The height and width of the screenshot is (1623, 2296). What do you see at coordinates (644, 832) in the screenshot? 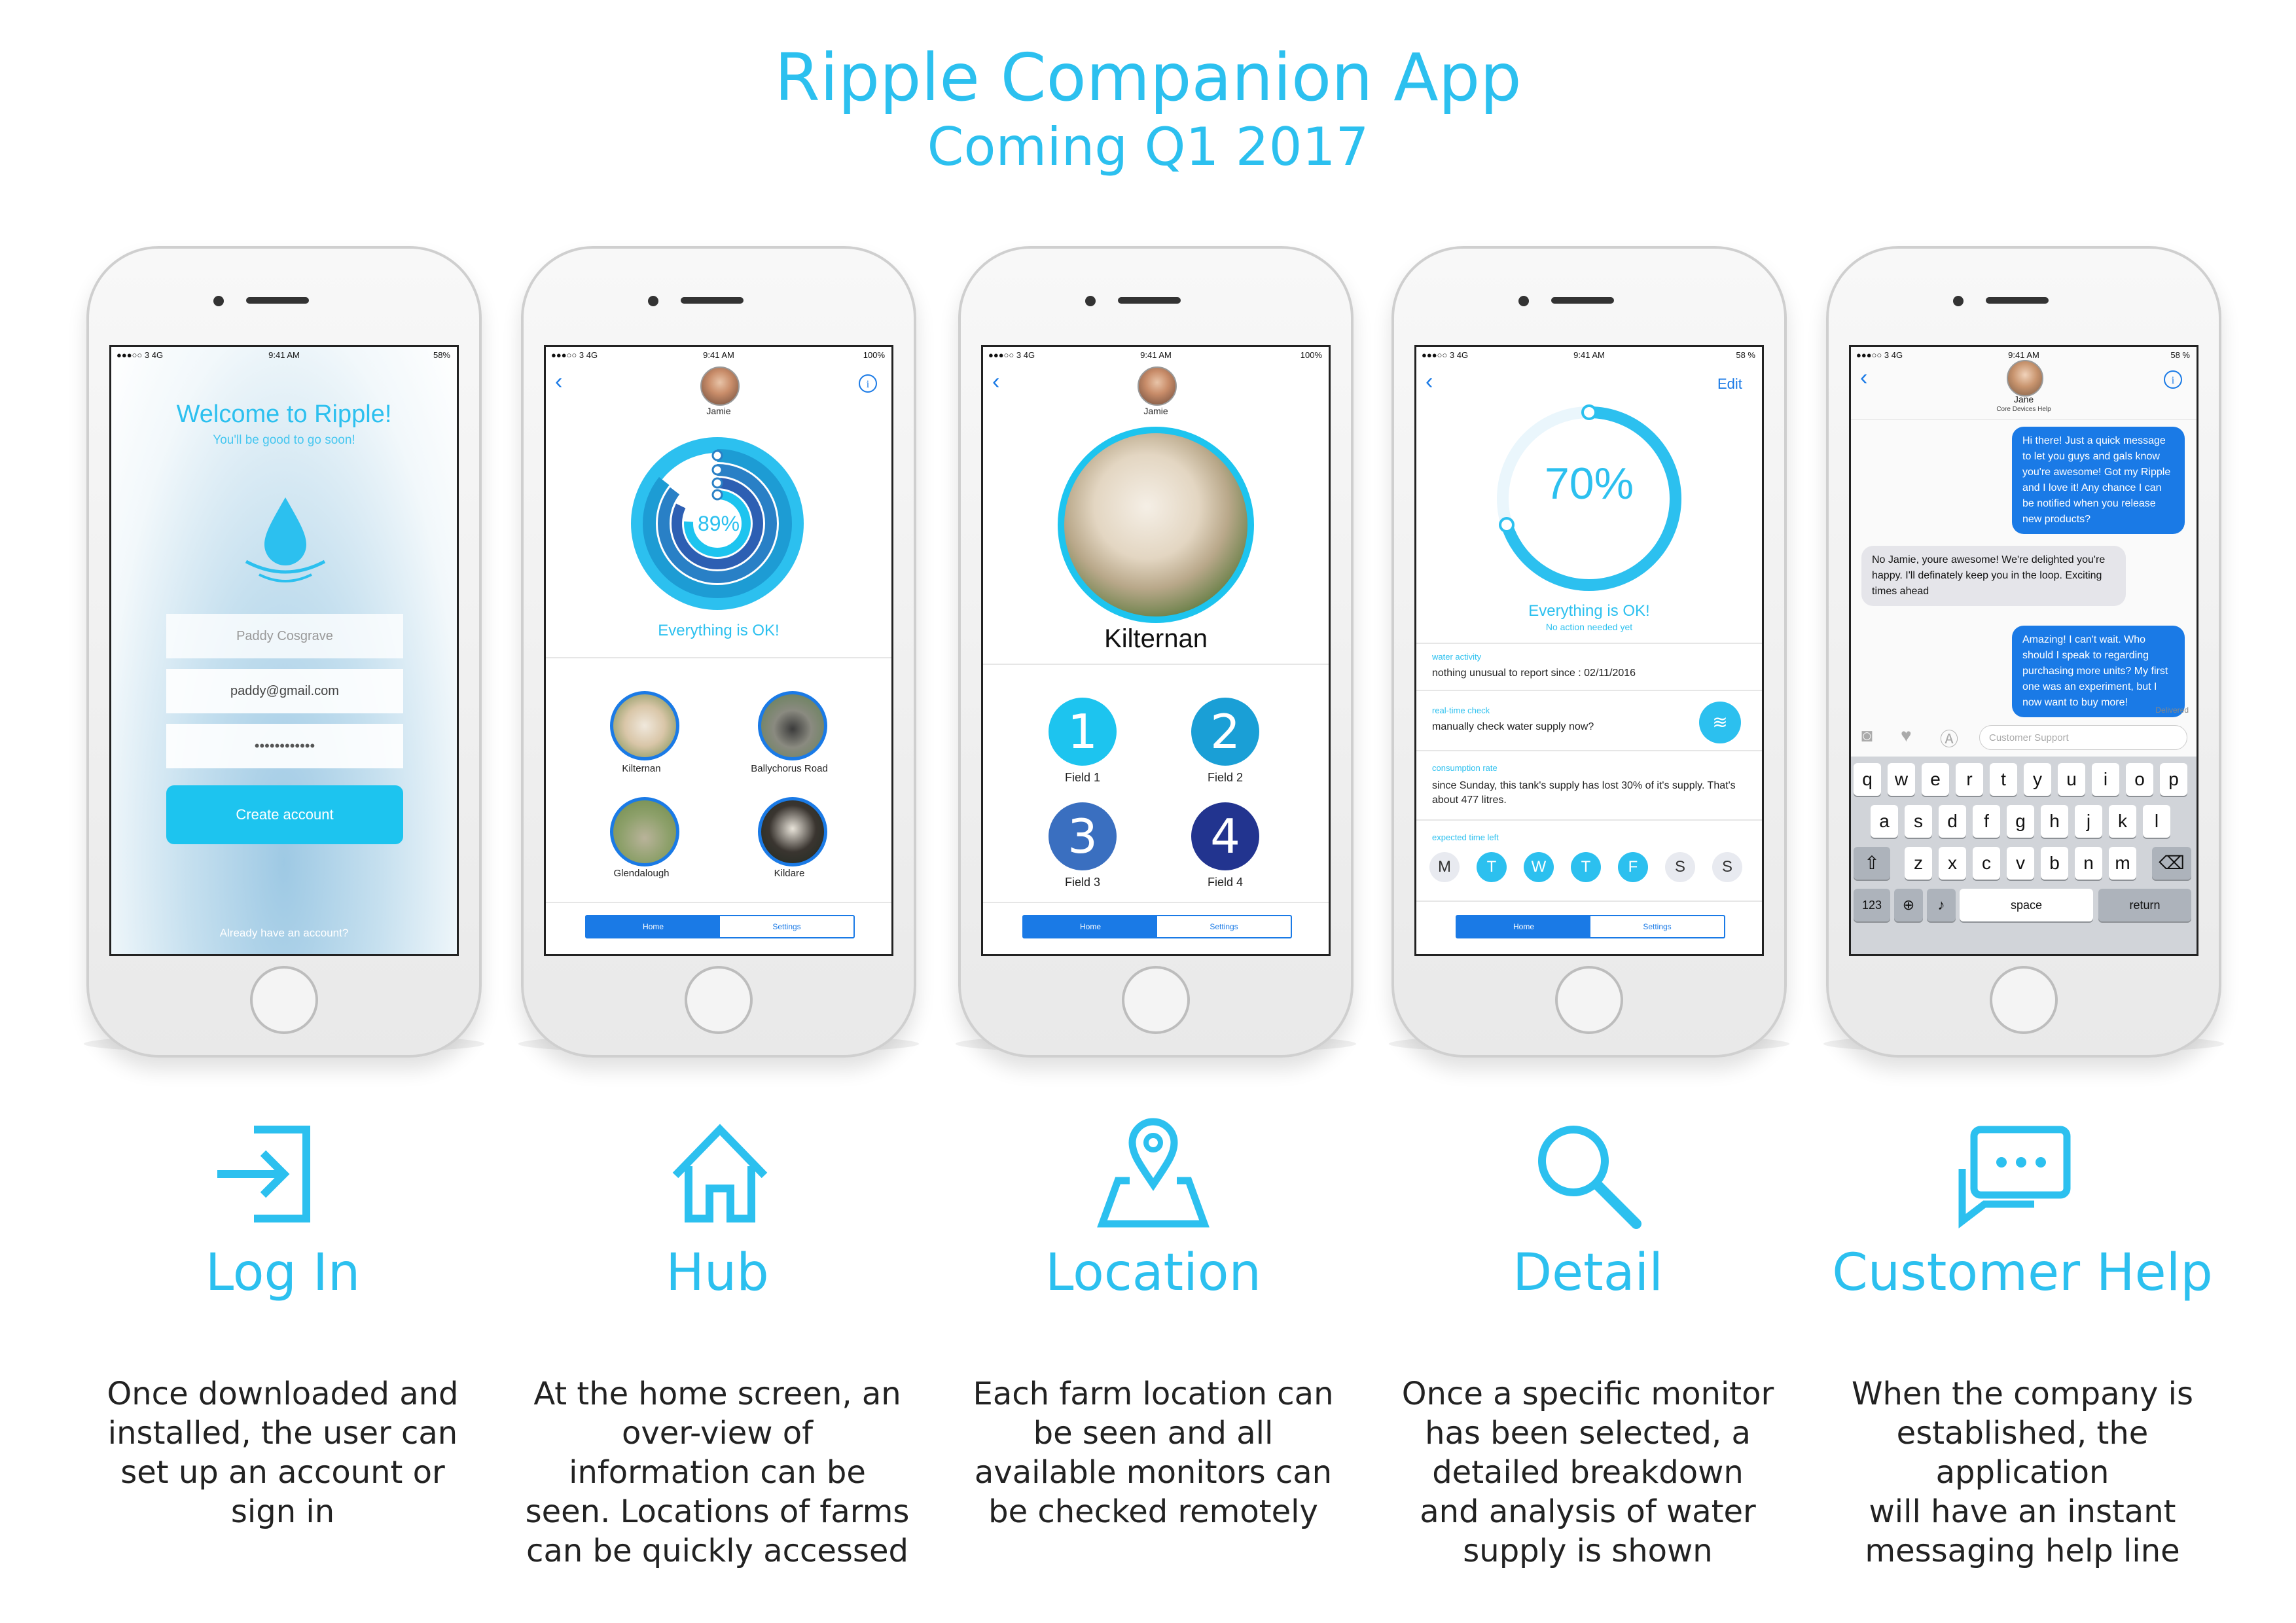
I see `location-thumb-glendalough` at bounding box center [644, 832].